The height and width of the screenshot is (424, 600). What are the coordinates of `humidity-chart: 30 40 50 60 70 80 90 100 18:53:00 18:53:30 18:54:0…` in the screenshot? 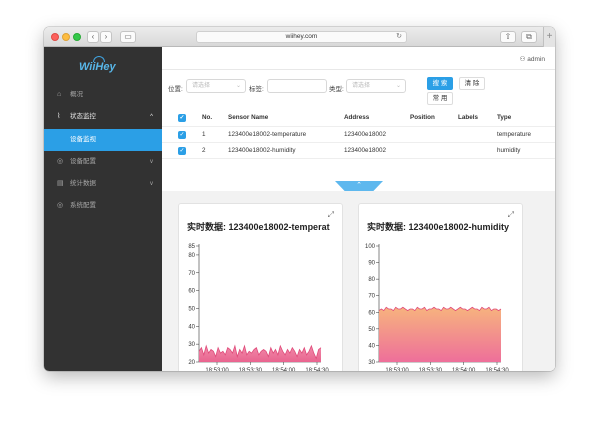 It's located at (437, 307).